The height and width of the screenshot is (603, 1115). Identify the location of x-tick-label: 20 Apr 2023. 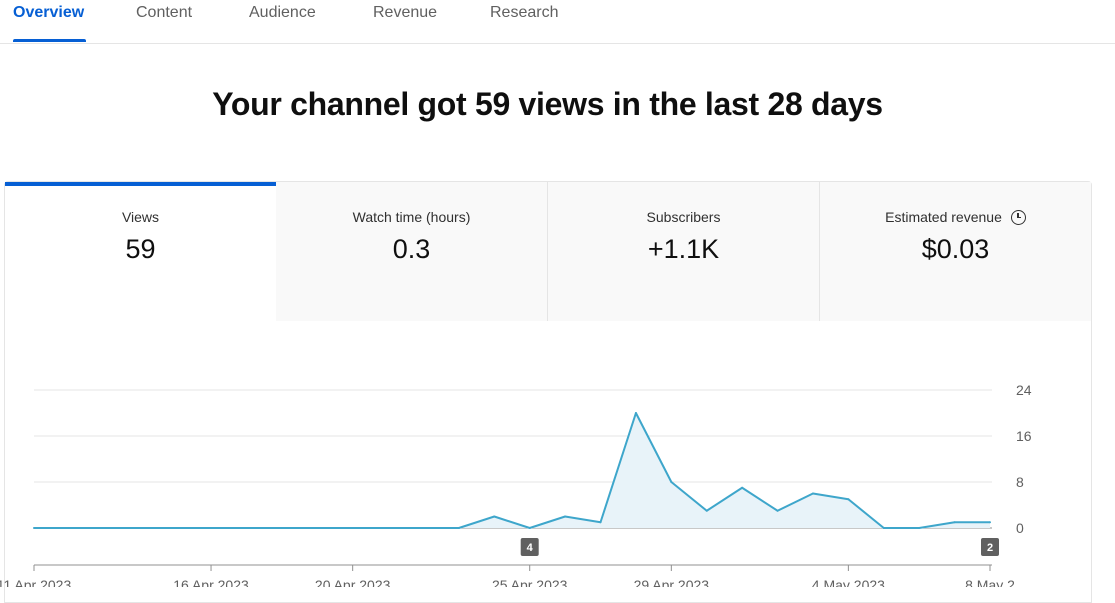
(353, 582).